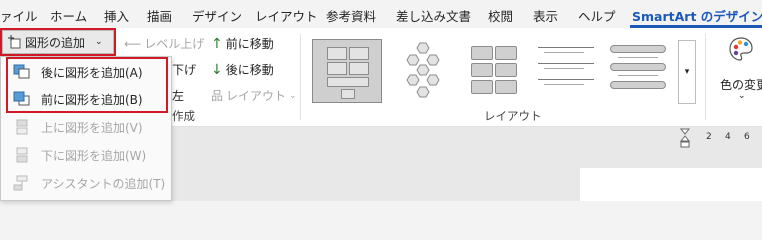 This screenshot has width=762, height=240. I want to click on menu-item-label: アシスタントの追加(T), so click(103, 183).